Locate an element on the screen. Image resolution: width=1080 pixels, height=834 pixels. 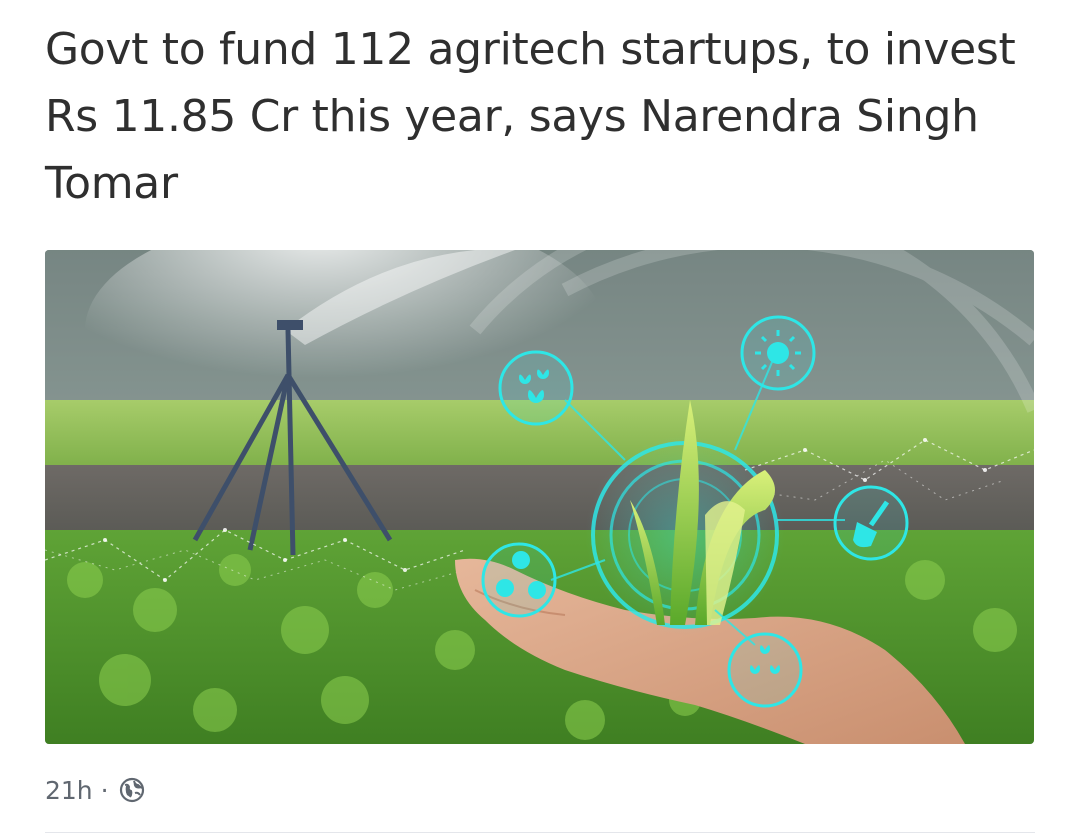
water-drops-icon is located at coordinates (536, 388).